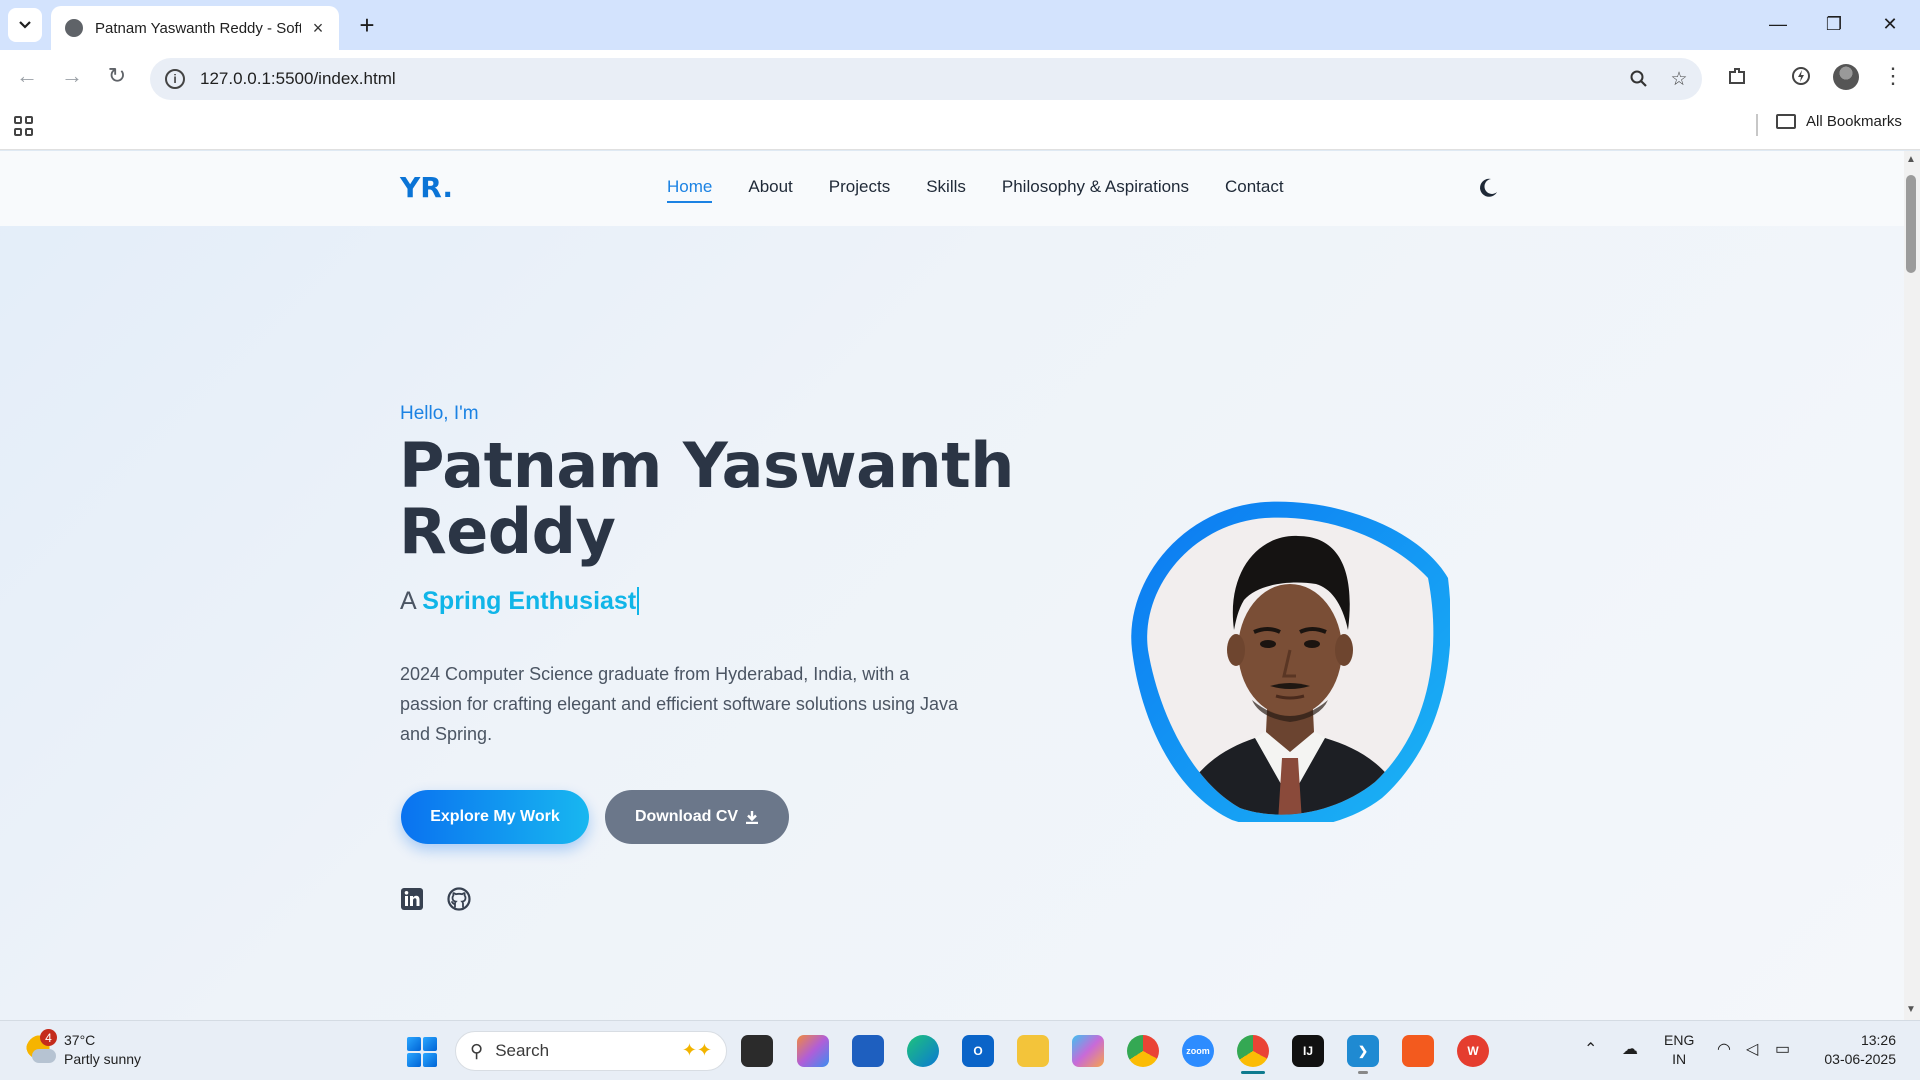  I want to click on clock-date: 03-06-2025, so click(1860, 1059).